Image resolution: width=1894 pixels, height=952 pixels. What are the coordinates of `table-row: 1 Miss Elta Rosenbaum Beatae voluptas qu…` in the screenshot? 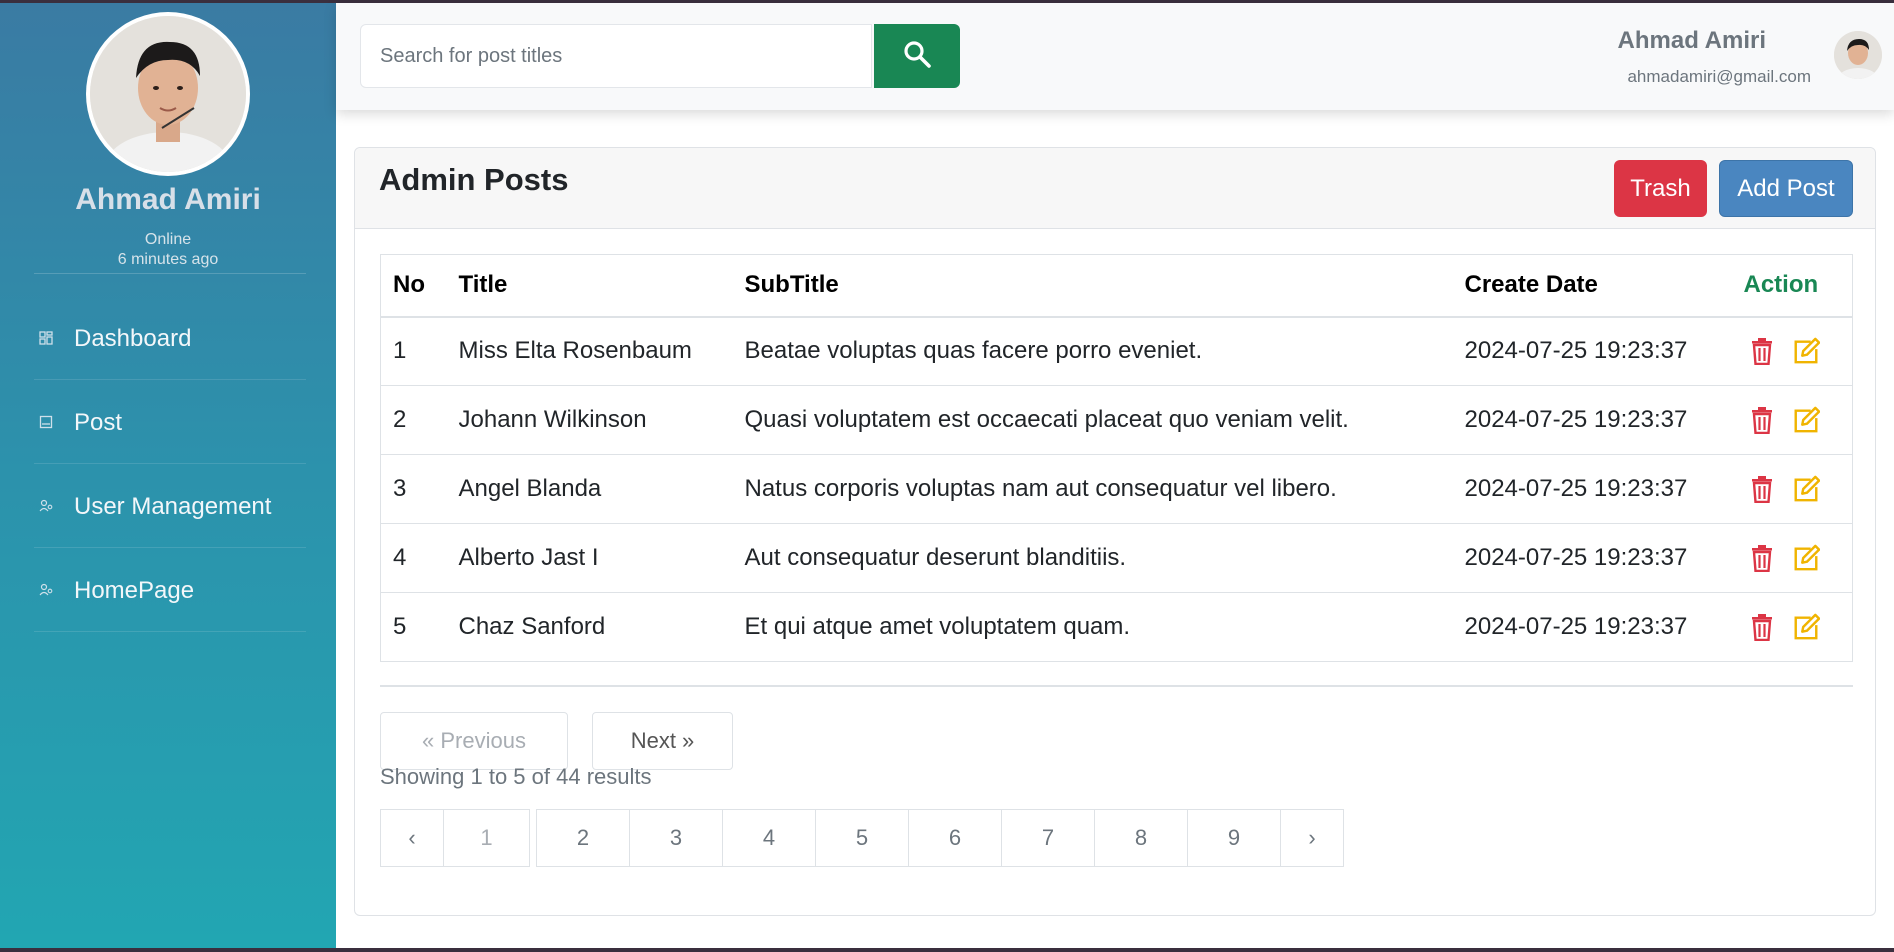 It's located at (1116, 351).